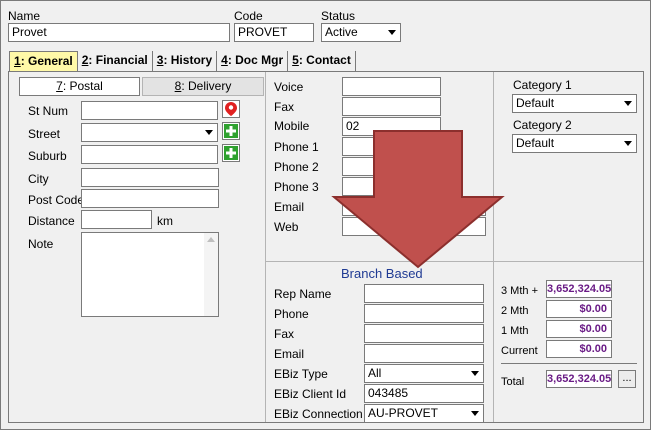 This screenshot has height=430, width=651. I want to click on fax-label: Fax, so click(284, 107).